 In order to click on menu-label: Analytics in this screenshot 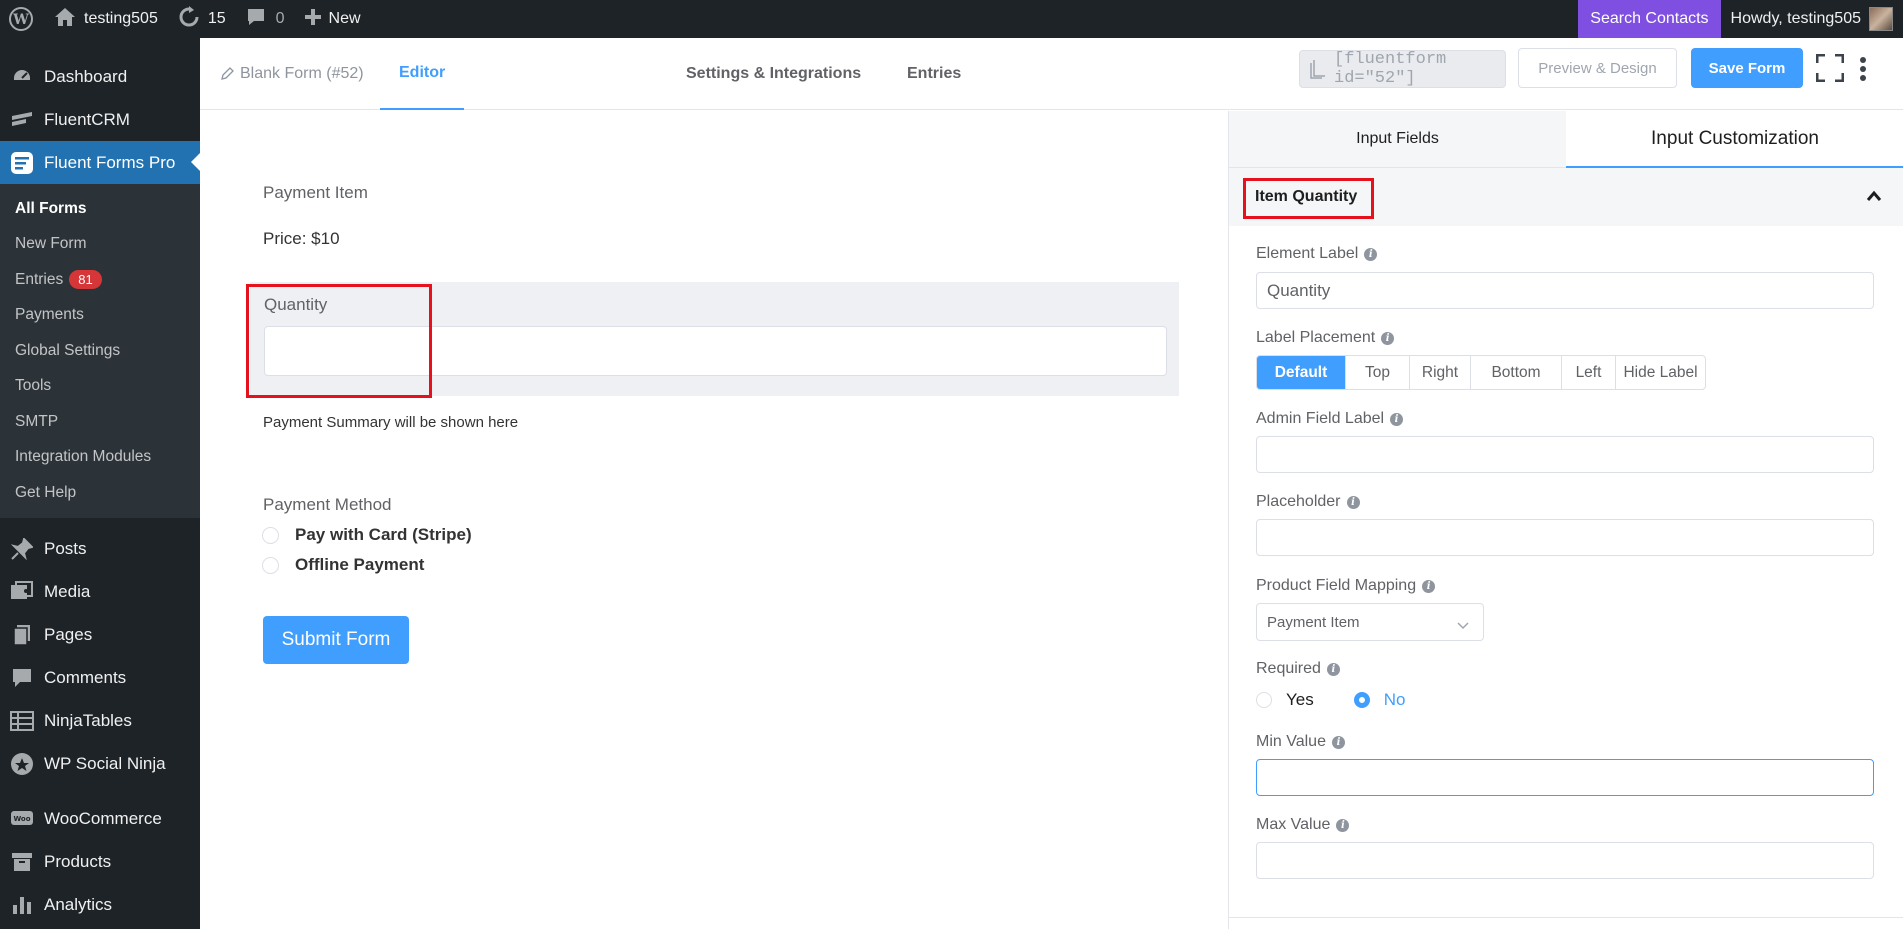, I will do `click(78, 904)`.